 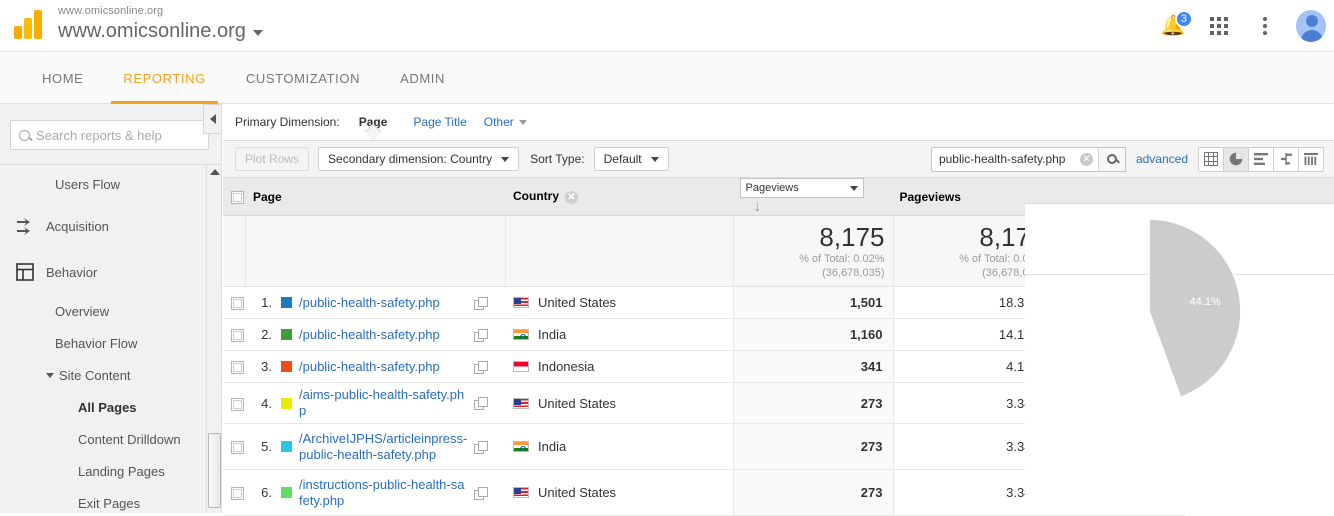 I want to click on row-pageviews-cell: 341, so click(x=813, y=366).